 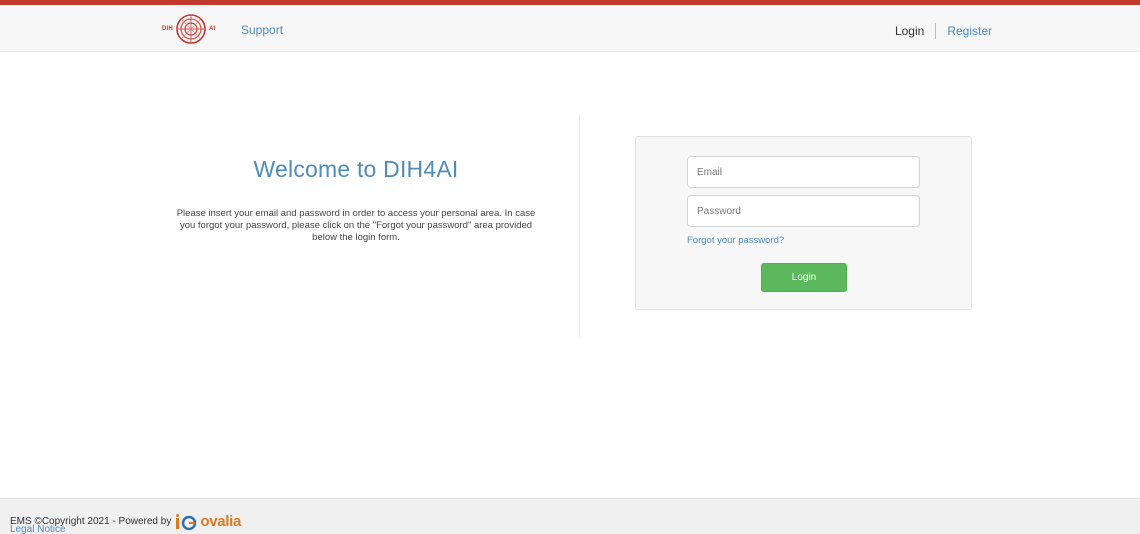 What do you see at coordinates (212, 29) in the screenshot?
I see `logo-text-right: AI` at bounding box center [212, 29].